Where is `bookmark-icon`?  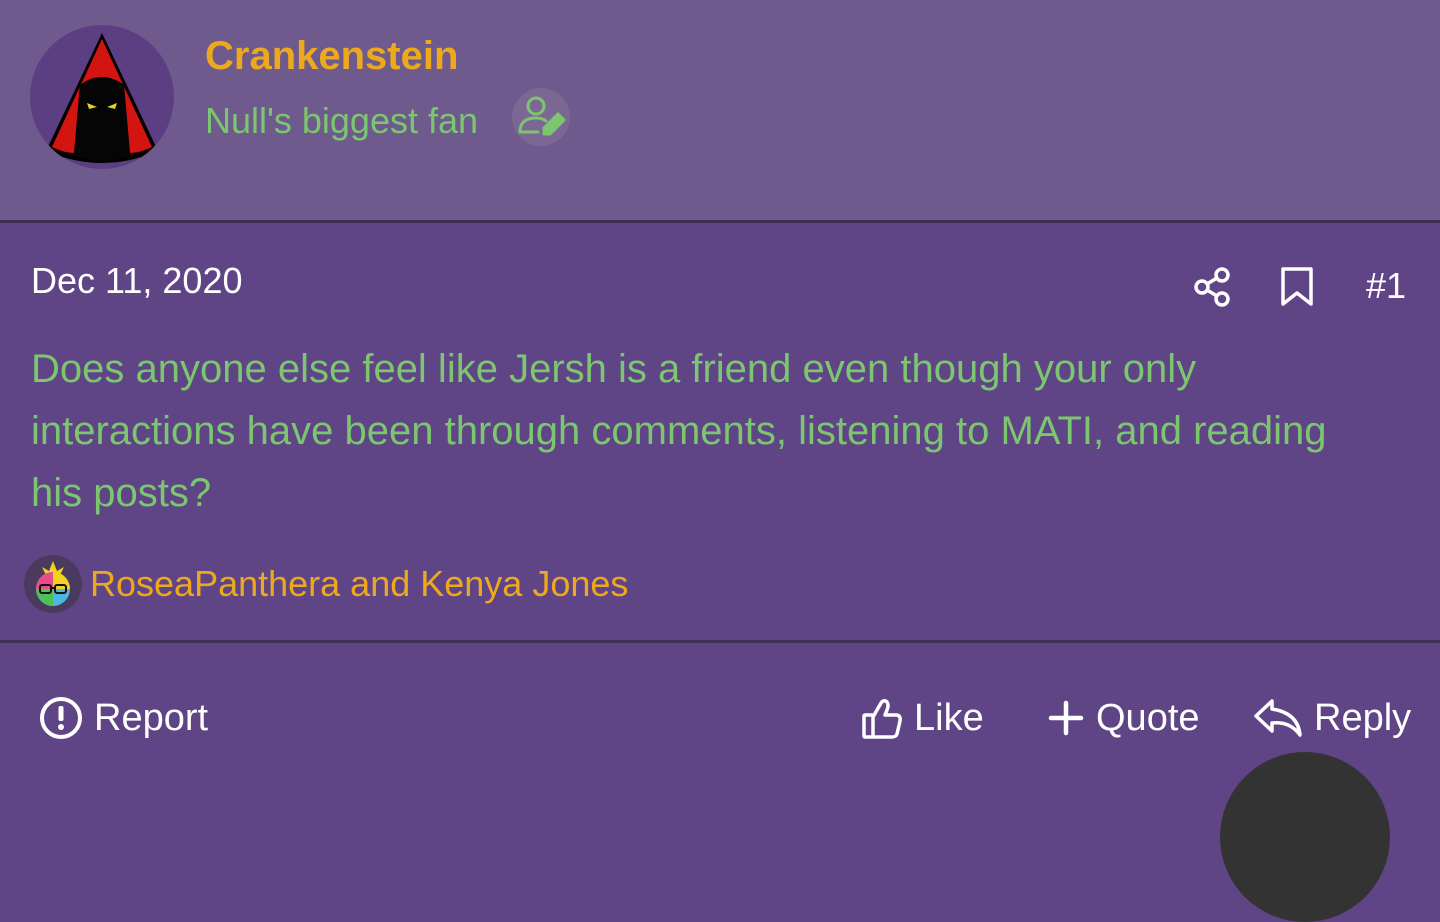
bookmark-icon is located at coordinates (1297, 289).